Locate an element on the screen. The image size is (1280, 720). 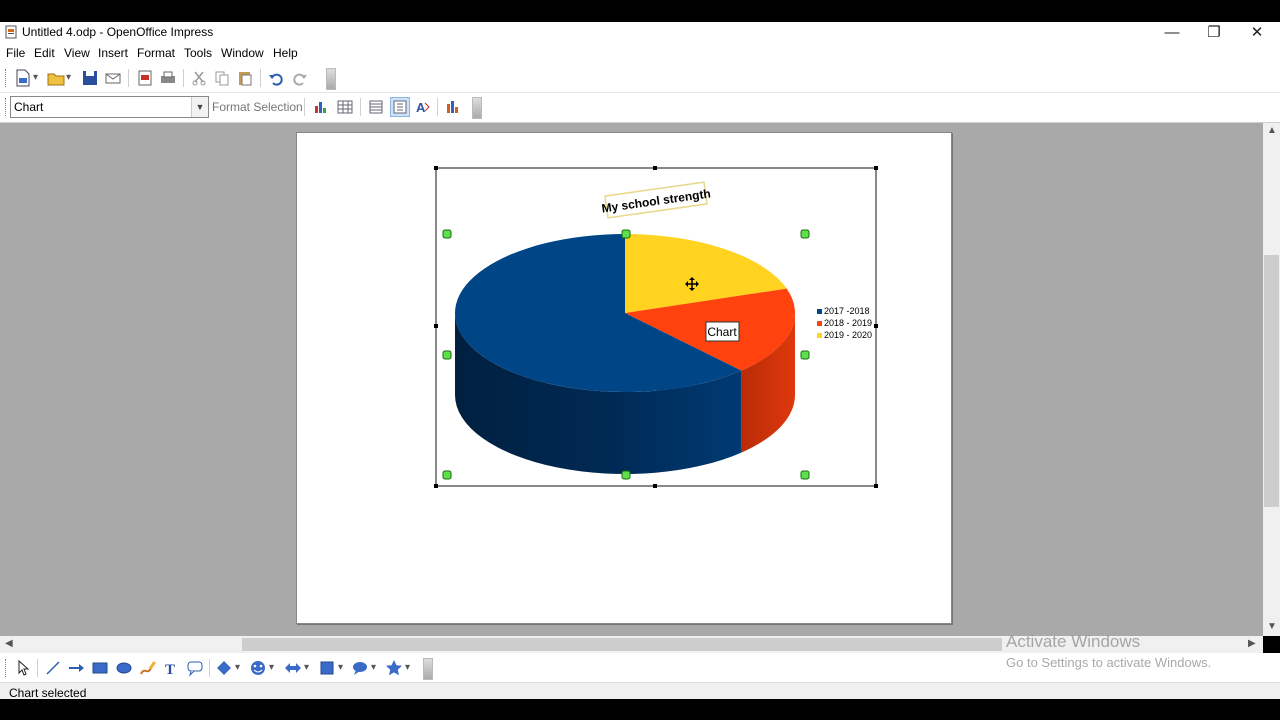
menu-help: Help is located at coordinates (285, 53).